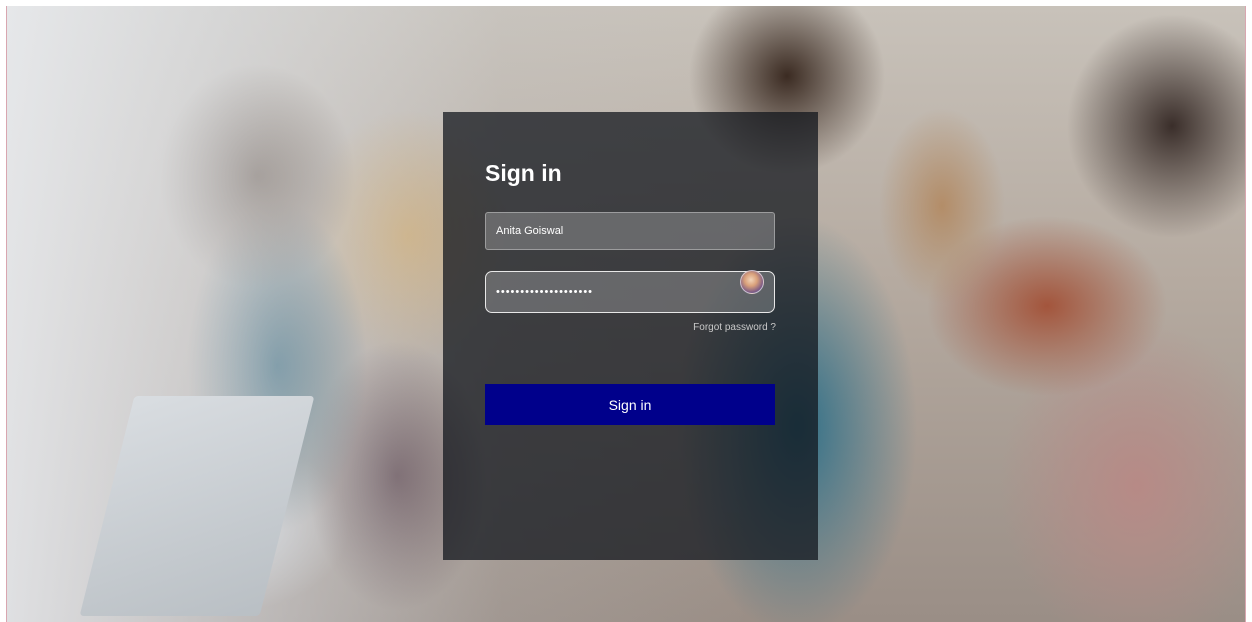 This screenshot has width=1252, height=622. I want to click on forgot-password-link: Forgot password ?, so click(734, 327).